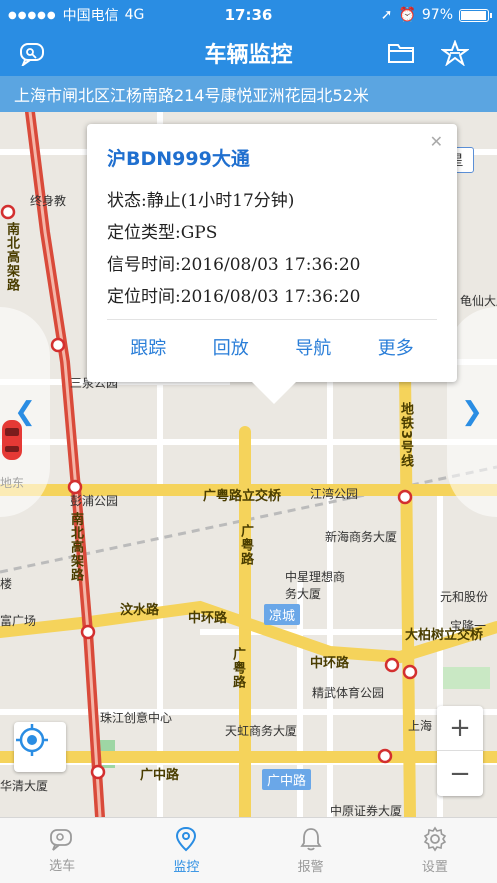  I want to click on road-label: 汶水路, so click(140, 610).